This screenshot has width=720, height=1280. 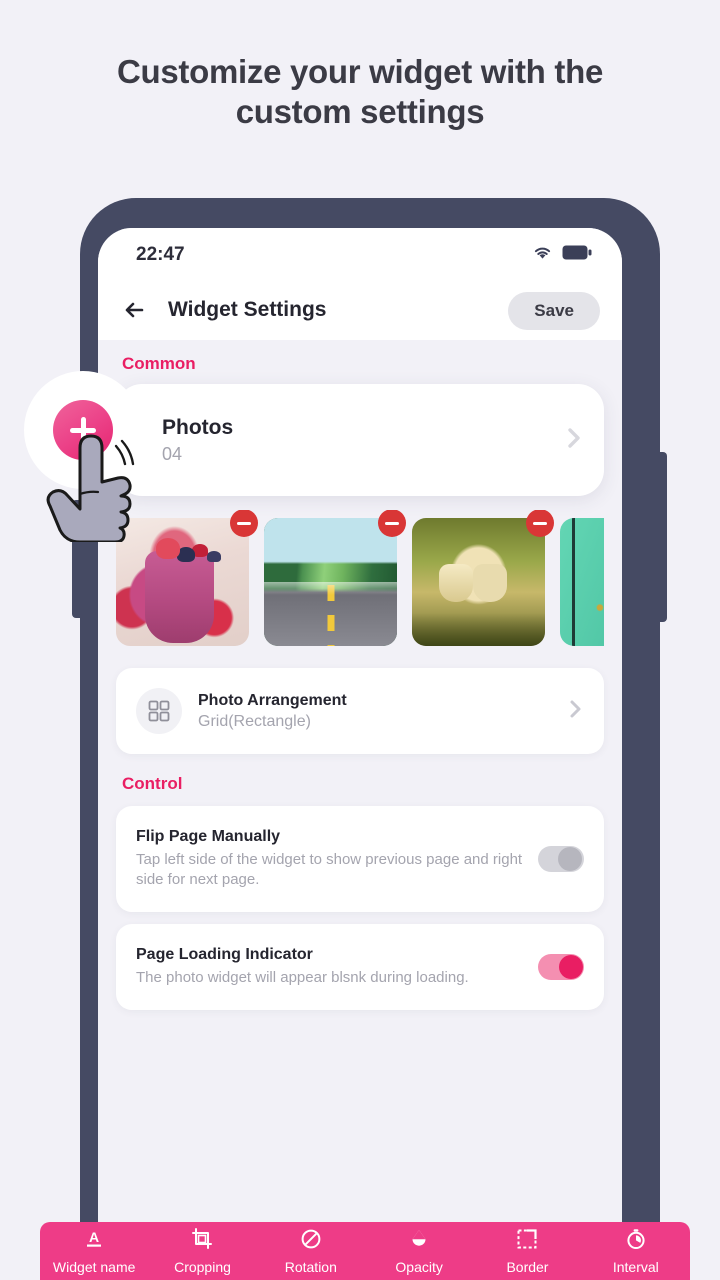 What do you see at coordinates (254, 721) in the screenshot?
I see `arrangement-value: Grid(Rectangle)` at bounding box center [254, 721].